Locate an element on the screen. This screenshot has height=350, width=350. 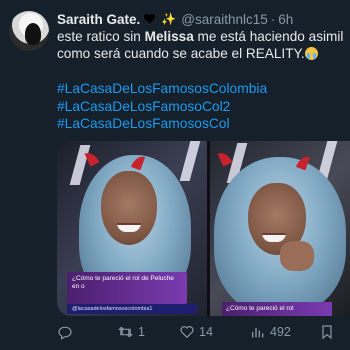
text-bold: Melissa is located at coordinates (169, 36).